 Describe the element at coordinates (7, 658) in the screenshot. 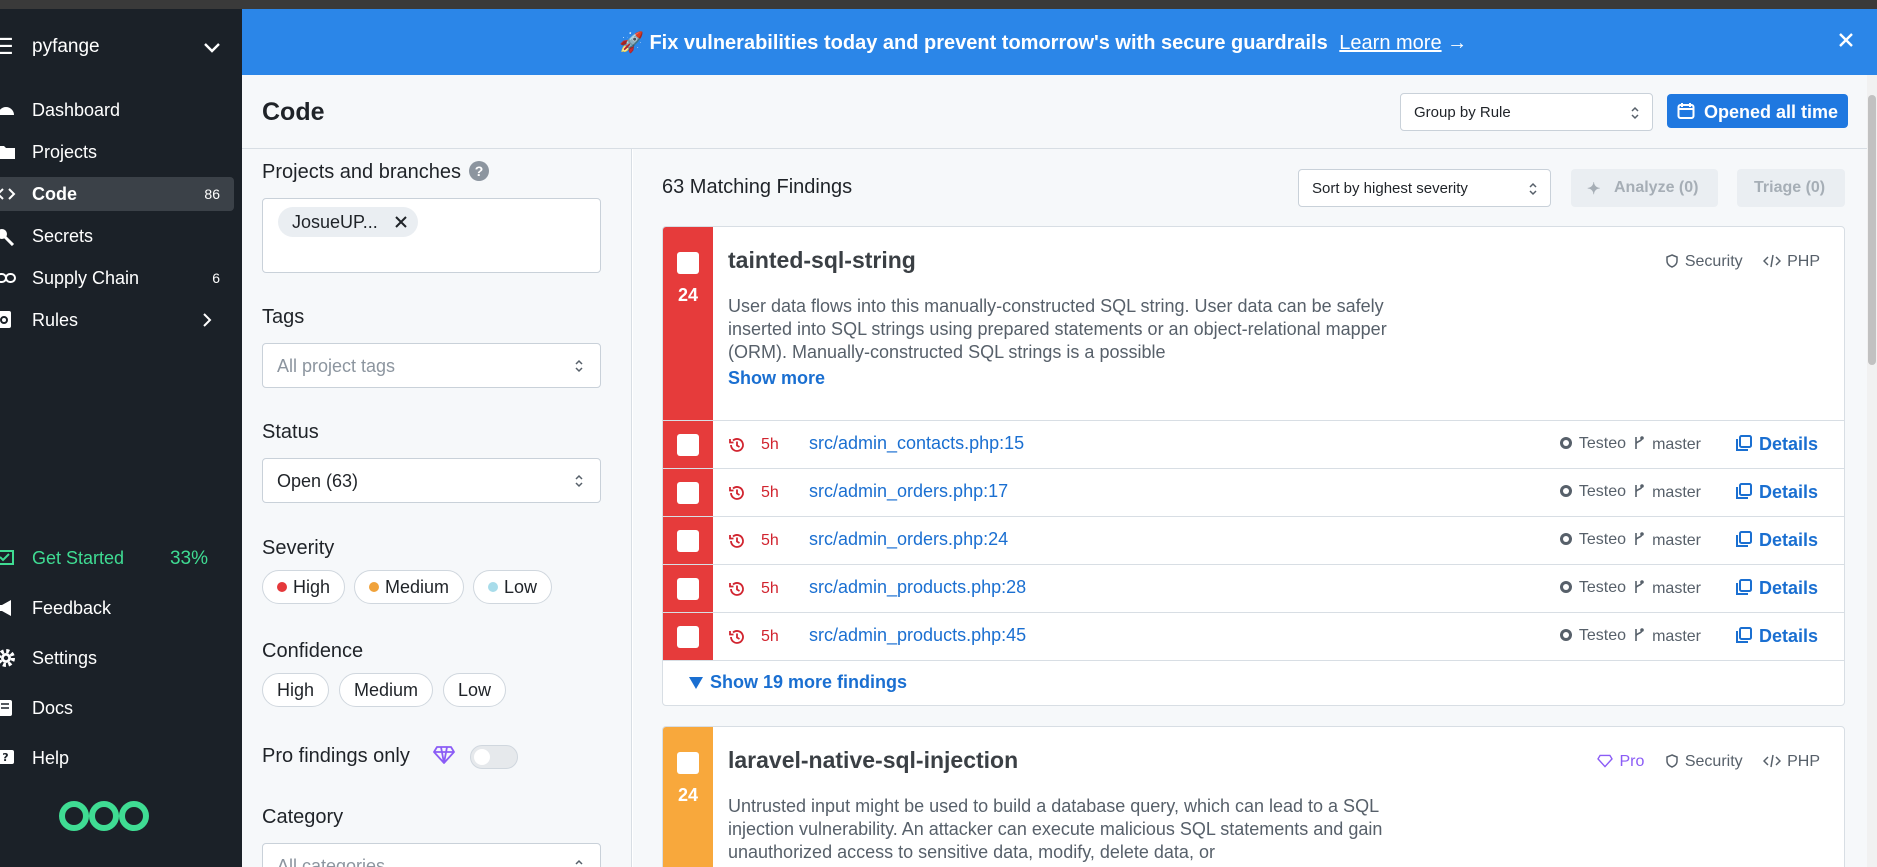

I see `gear-icon` at that location.